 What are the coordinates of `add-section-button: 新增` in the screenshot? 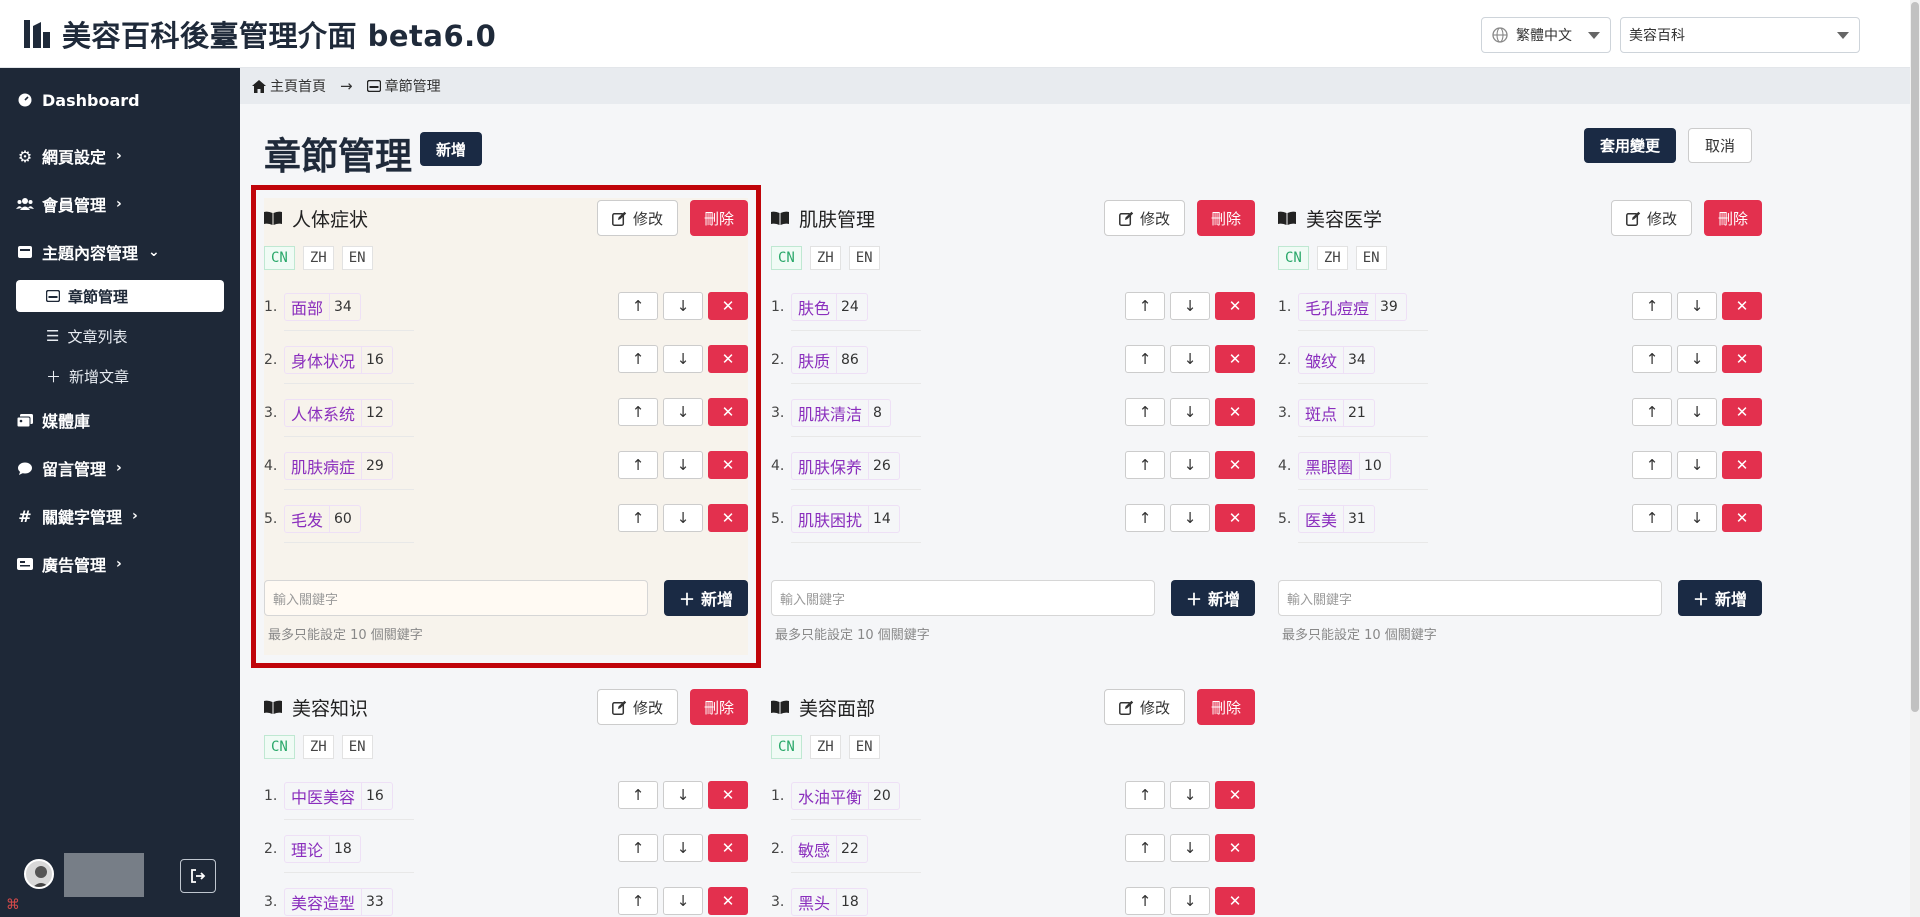 It's located at (451, 149).